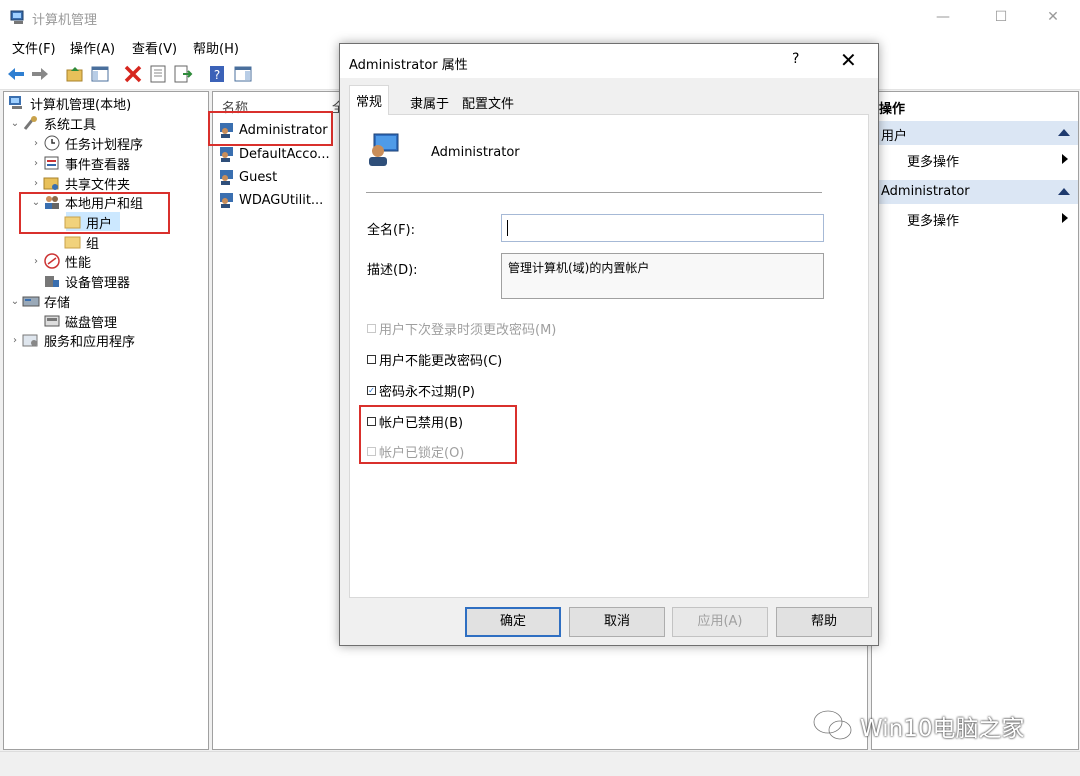  What do you see at coordinates (90, 342) in the screenshot?
I see `tree-label: 服务和应用程序` at bounding box center [90, 342].